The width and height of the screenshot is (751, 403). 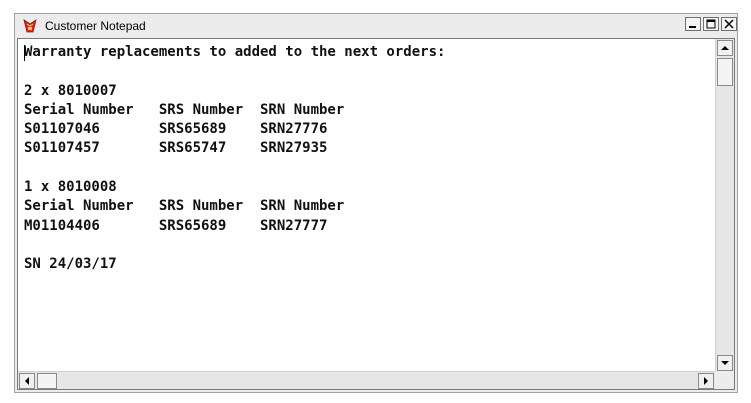 I want to click on text-line: M01104406 SRS65689 SRN27777, so click(x=176, y=225).